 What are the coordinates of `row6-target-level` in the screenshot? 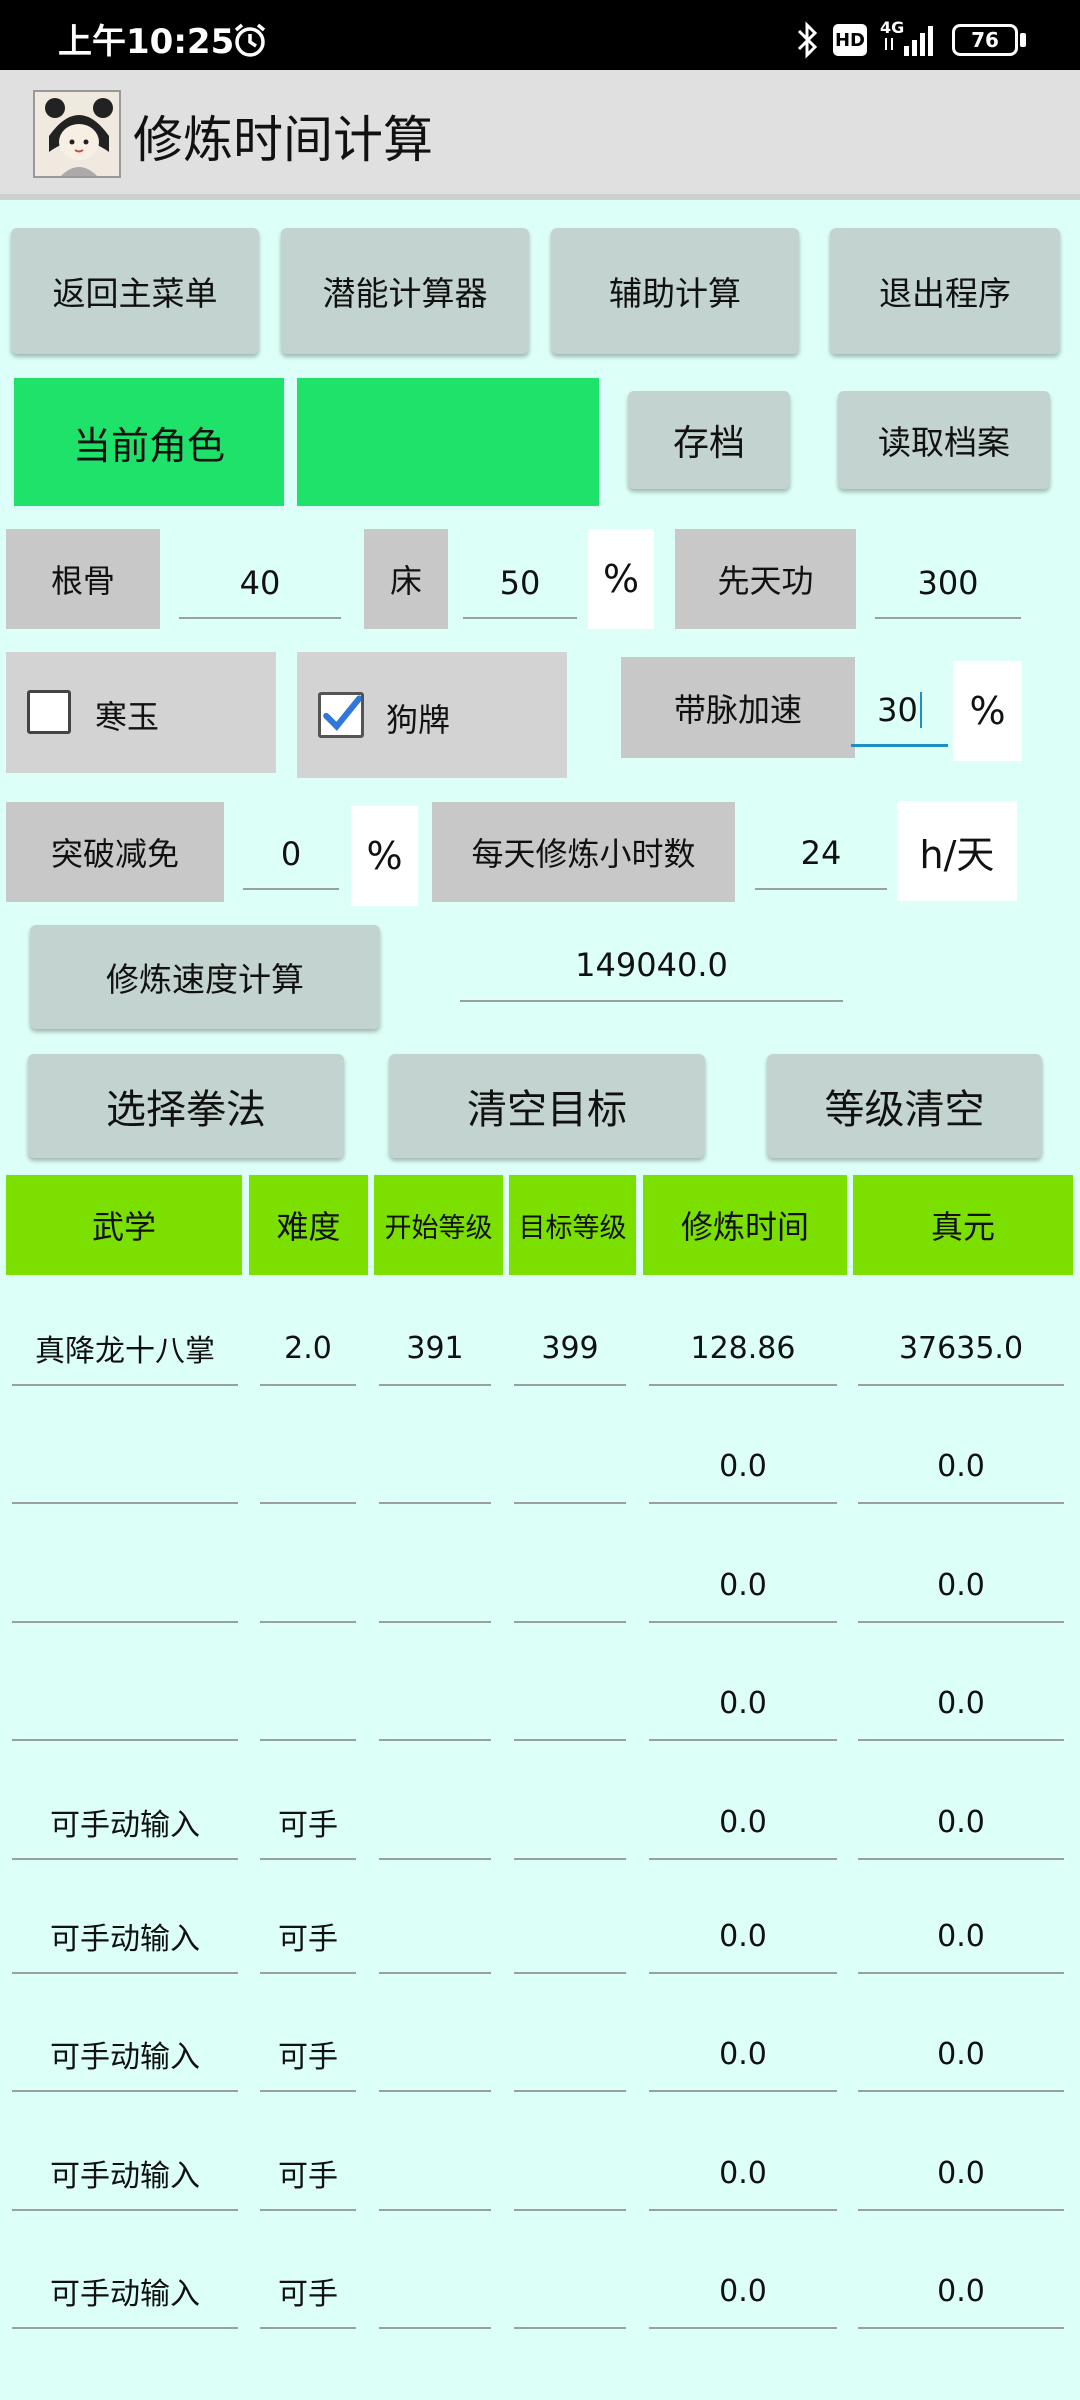 It's located at (570, 1937).